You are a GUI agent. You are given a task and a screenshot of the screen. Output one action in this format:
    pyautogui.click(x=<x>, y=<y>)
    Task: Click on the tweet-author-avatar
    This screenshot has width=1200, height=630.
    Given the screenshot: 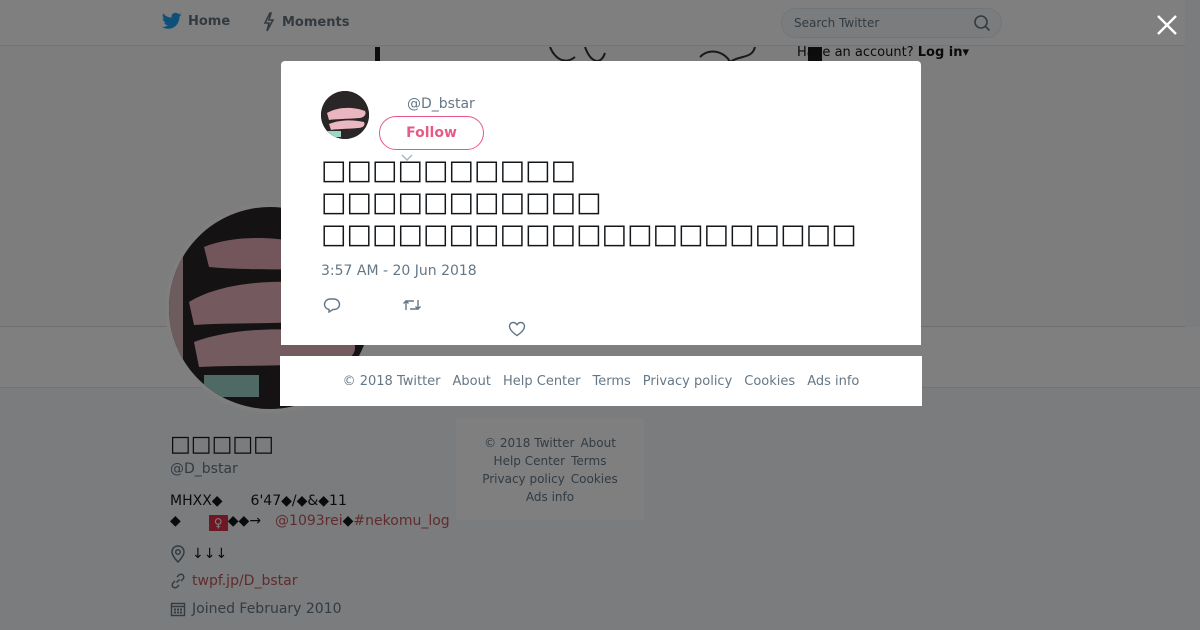 What is the action you would take?
    pyautogui.click(x=345, y=115)
    